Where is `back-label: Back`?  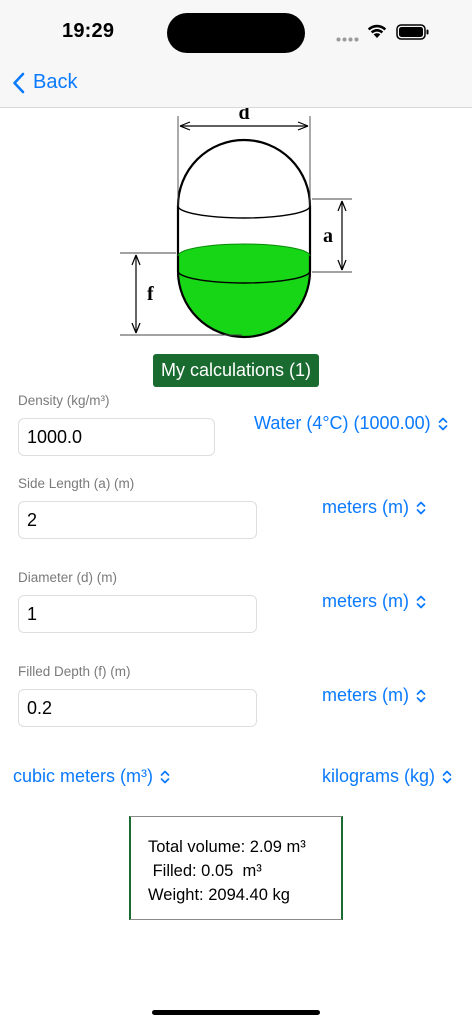 back-label: Back is located at coordinates (55, 82).